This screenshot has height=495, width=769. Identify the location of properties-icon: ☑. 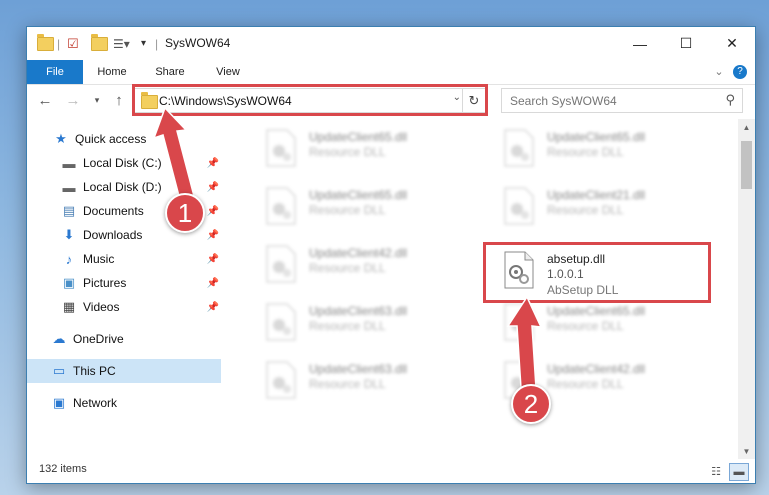
(73, 43).